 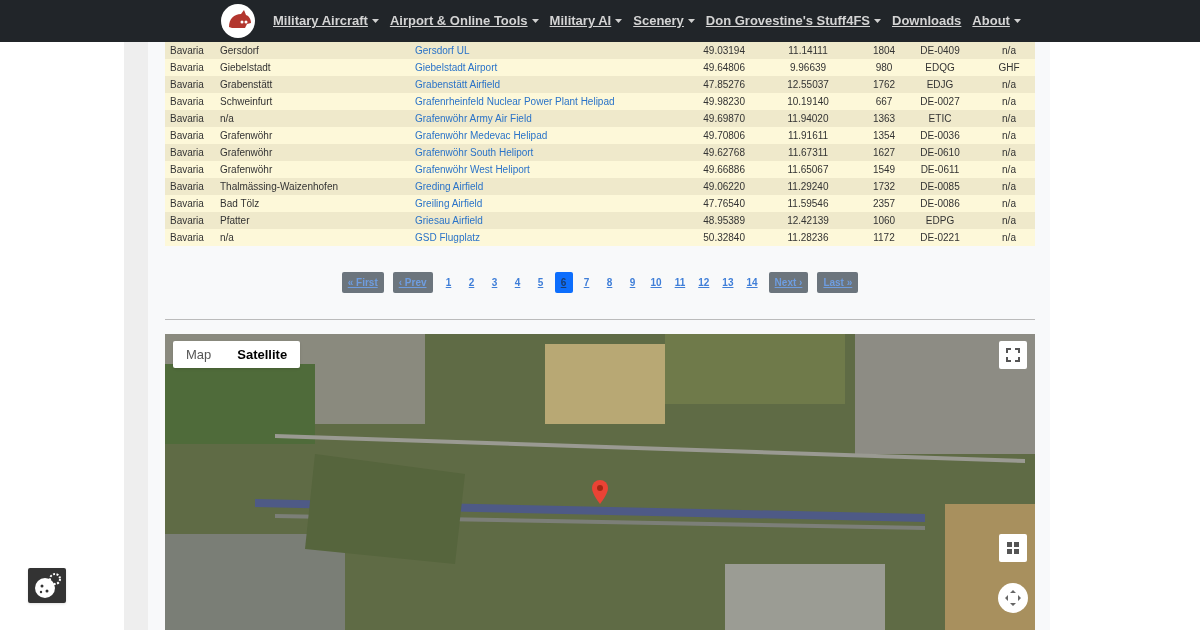 I want to click on airport-link: Grafenwöhr Medevac Helipad, so click(x=530, y=135).